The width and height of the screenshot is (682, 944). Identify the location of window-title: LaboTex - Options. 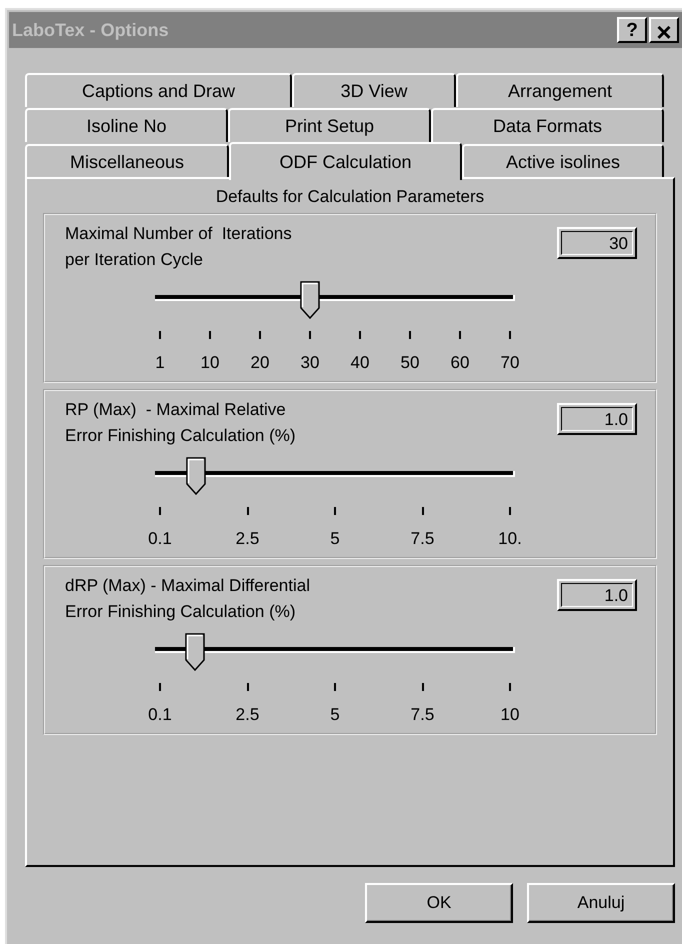
(90, 30).